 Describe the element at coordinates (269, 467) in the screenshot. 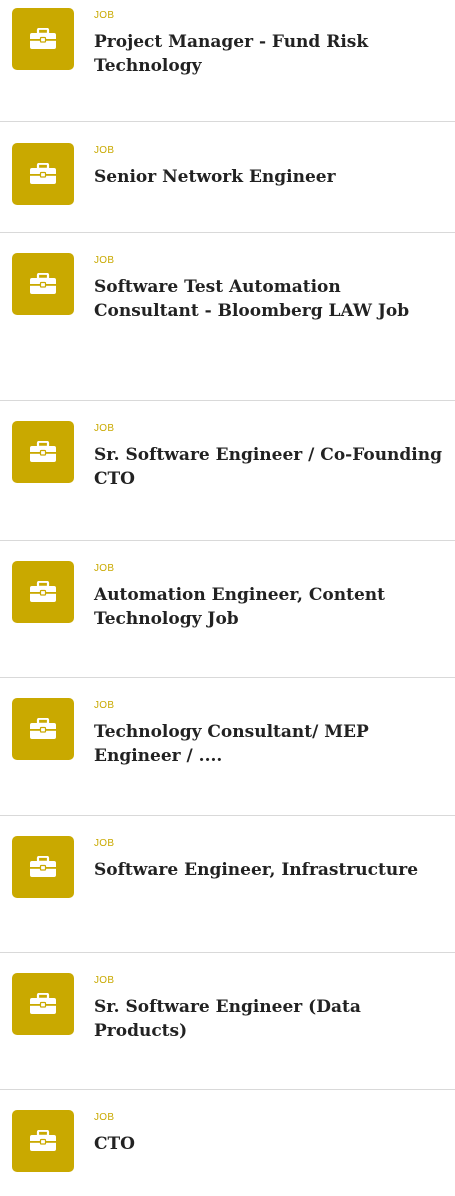

I see `job-title-link: Sr. Software Engineer / Co-Founding CTO` at that location.